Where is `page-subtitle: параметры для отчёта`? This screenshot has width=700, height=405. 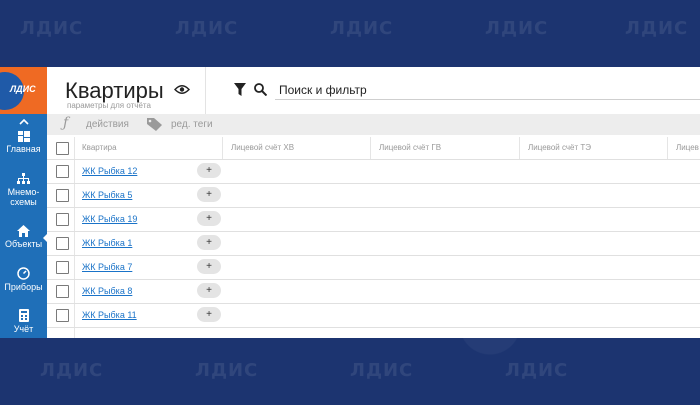
page-subtitle: параметры для отчёта is located at coordinates (109, 105).